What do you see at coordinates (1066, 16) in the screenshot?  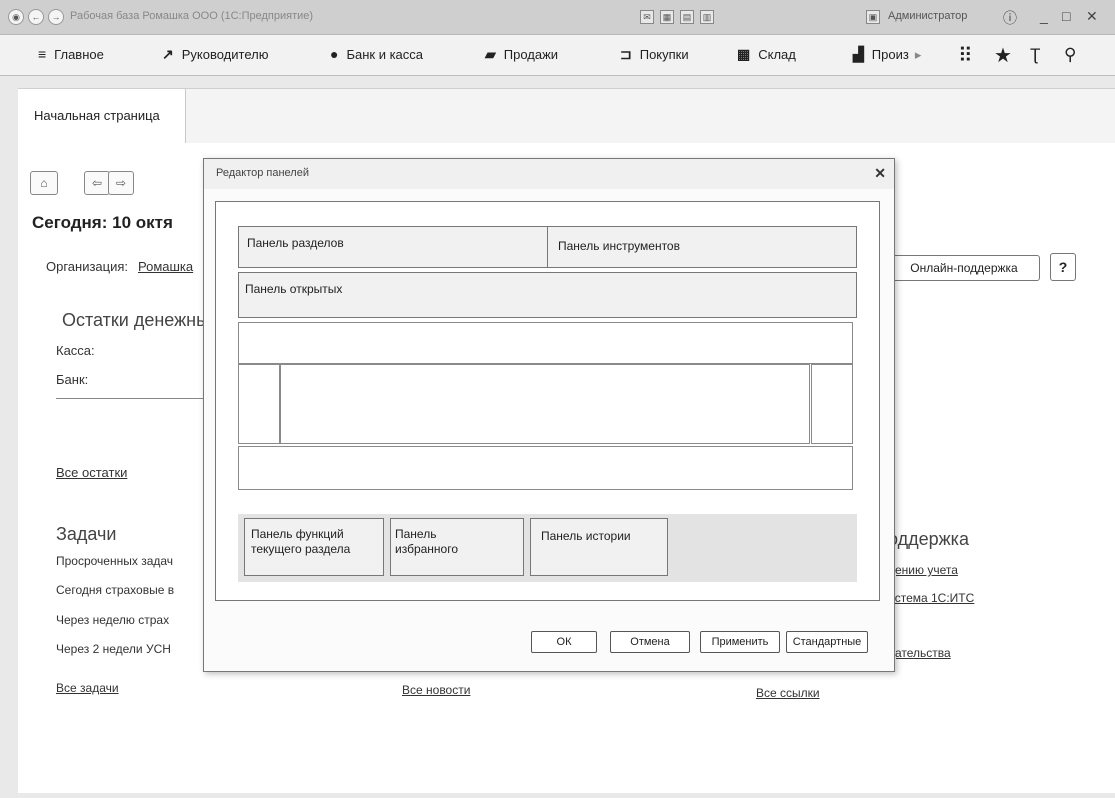 I see `maximize-icon: □` at bounding box center [1066, 16].